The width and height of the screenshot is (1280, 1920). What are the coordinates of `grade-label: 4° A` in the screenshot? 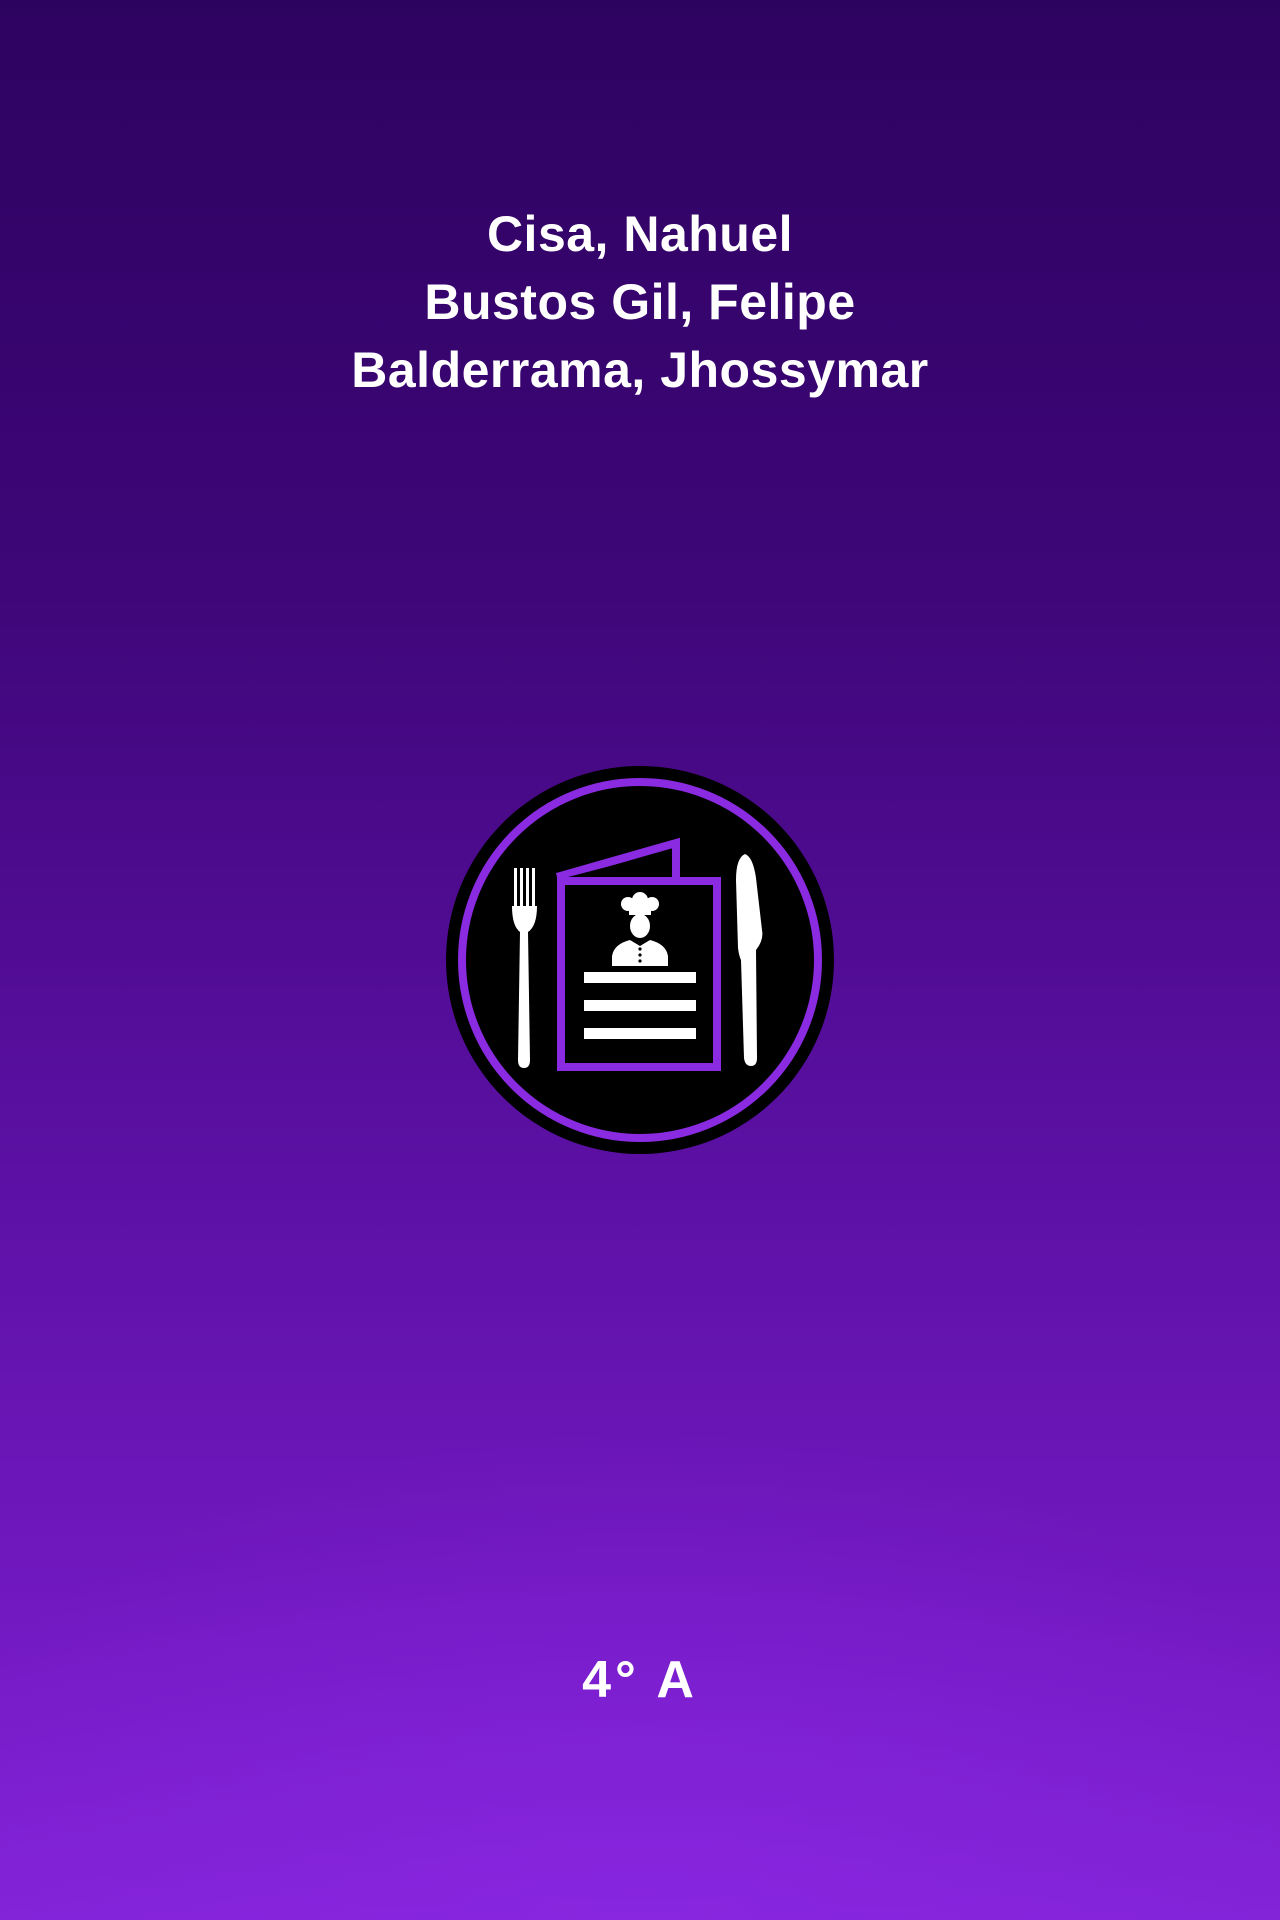 It's located at (640, 1680).